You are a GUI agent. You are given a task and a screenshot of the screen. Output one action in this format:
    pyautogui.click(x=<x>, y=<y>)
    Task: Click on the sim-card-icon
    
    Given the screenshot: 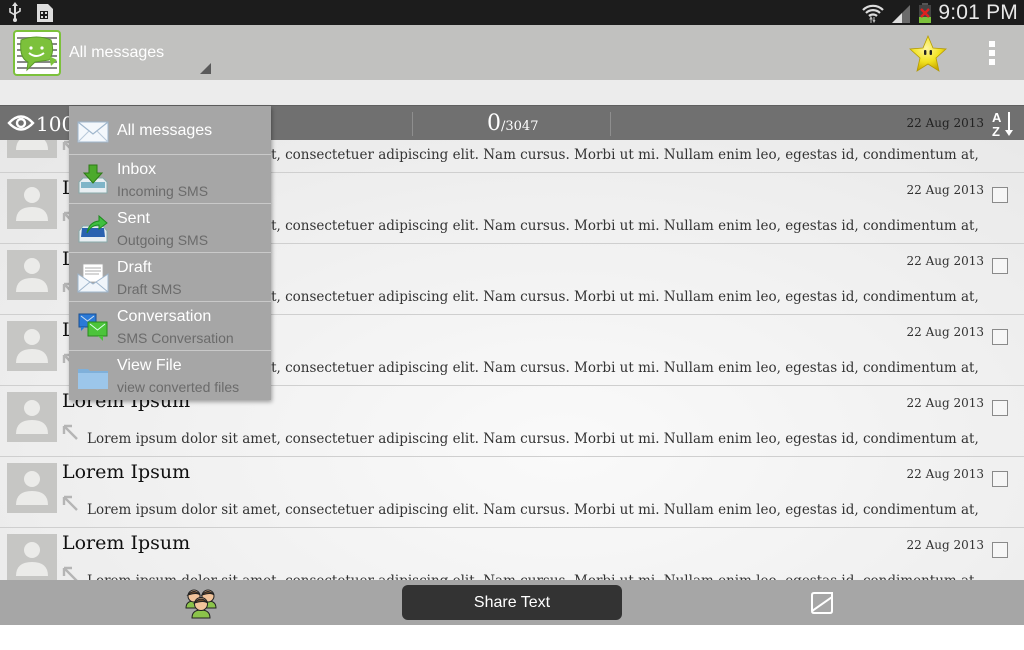 What is the action you would take?
    pyautogui.click(x=45, y=13)
    